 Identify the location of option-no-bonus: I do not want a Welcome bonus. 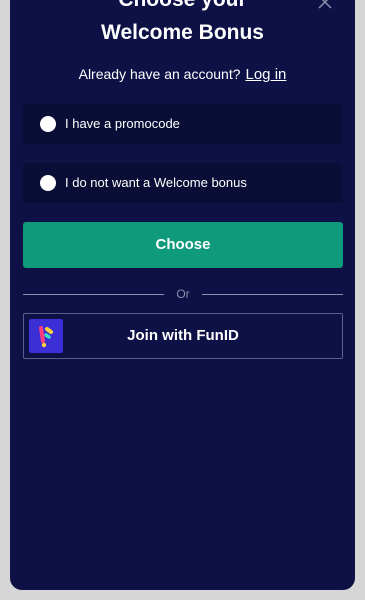
(183, 183).